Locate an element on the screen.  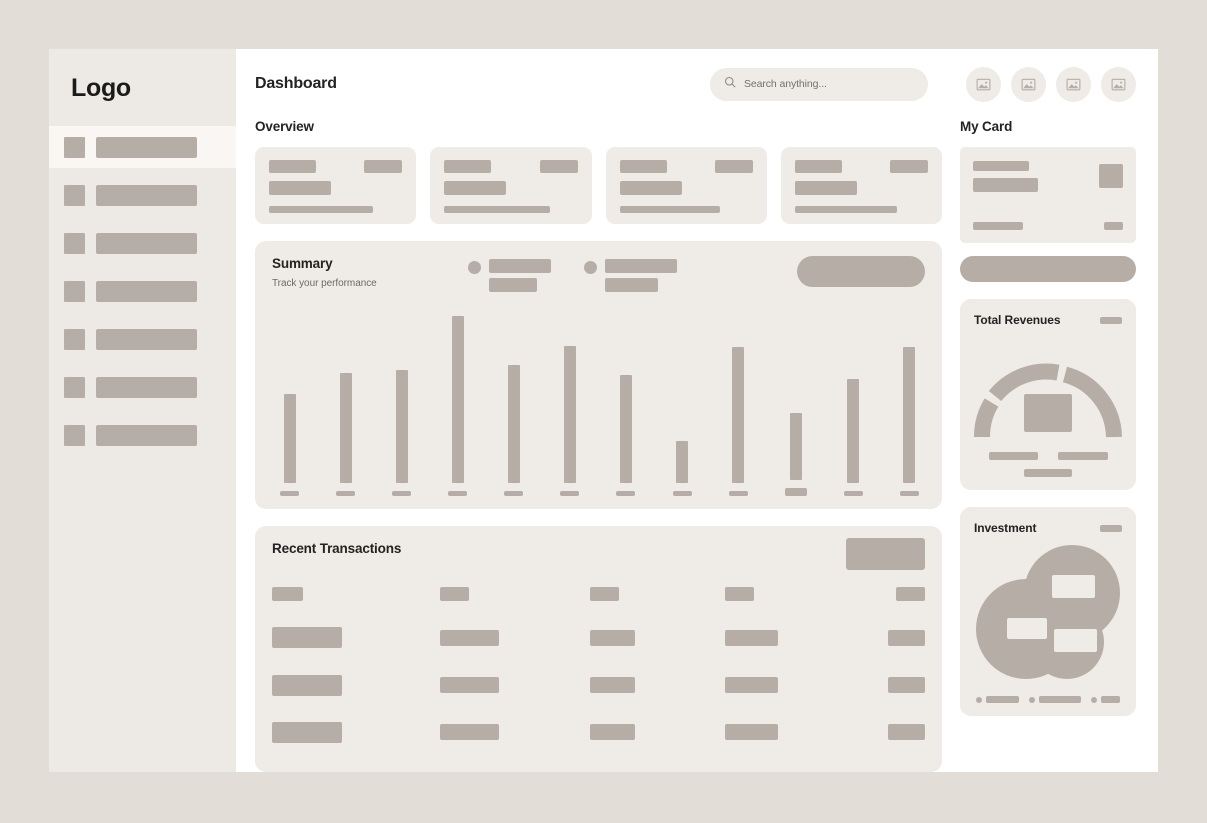
sidebar-nav is located at coordinates (142, 291).